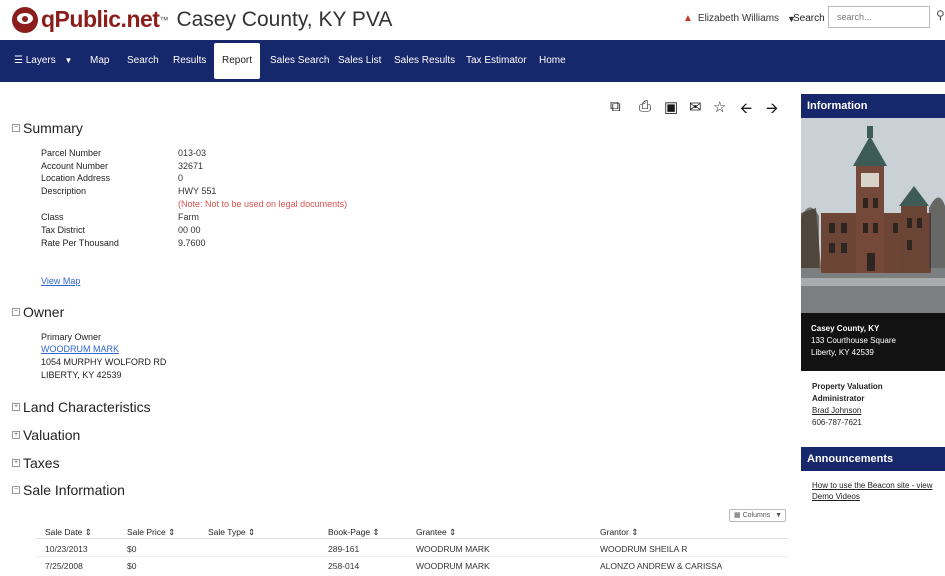  Describe the element at coordinates (143, 61) in the screenshot. I see `nav-search: Search` at that location.